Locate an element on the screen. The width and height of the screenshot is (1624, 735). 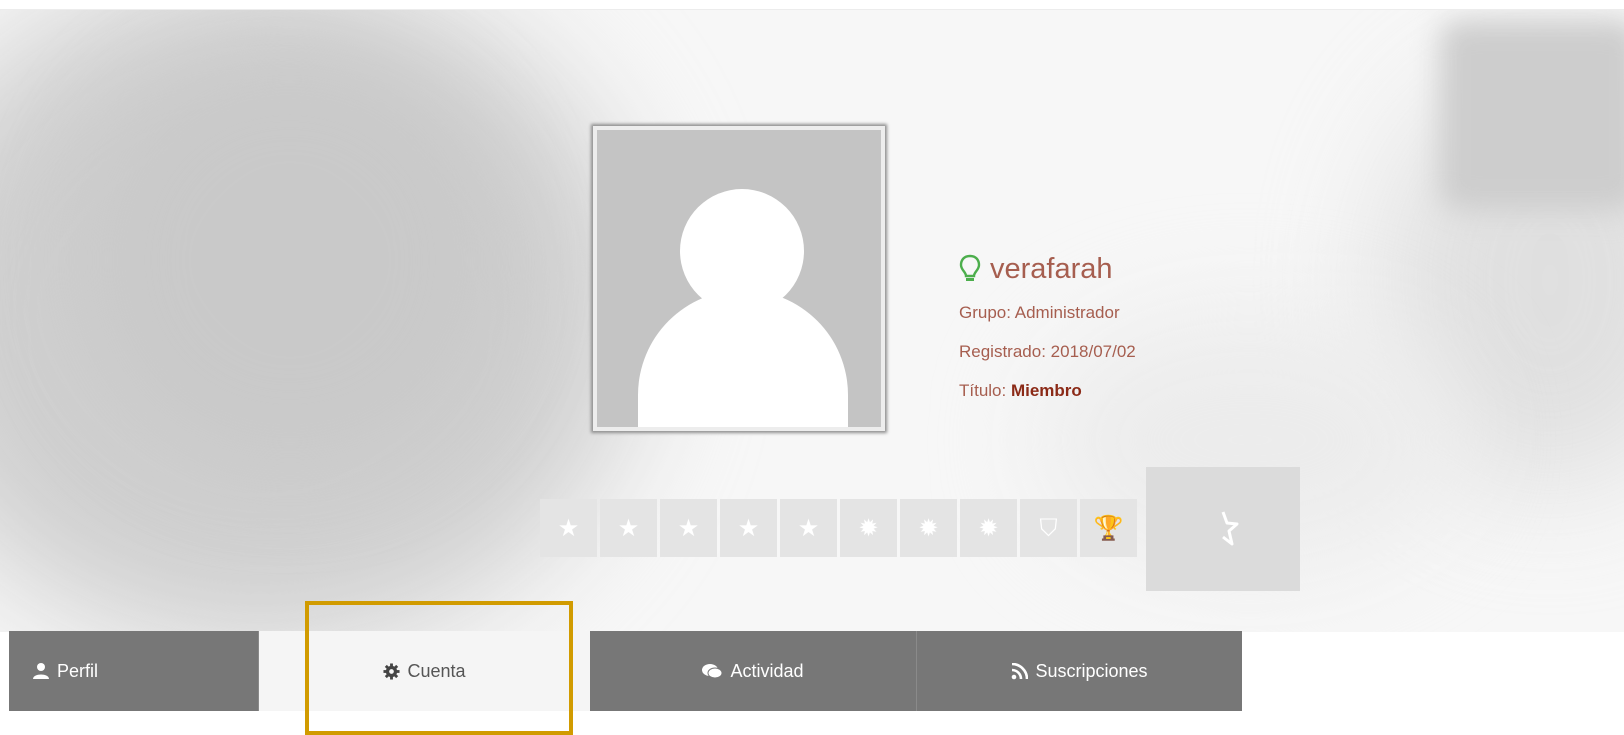
title-label: Título: is located at coordinates (985, 390).